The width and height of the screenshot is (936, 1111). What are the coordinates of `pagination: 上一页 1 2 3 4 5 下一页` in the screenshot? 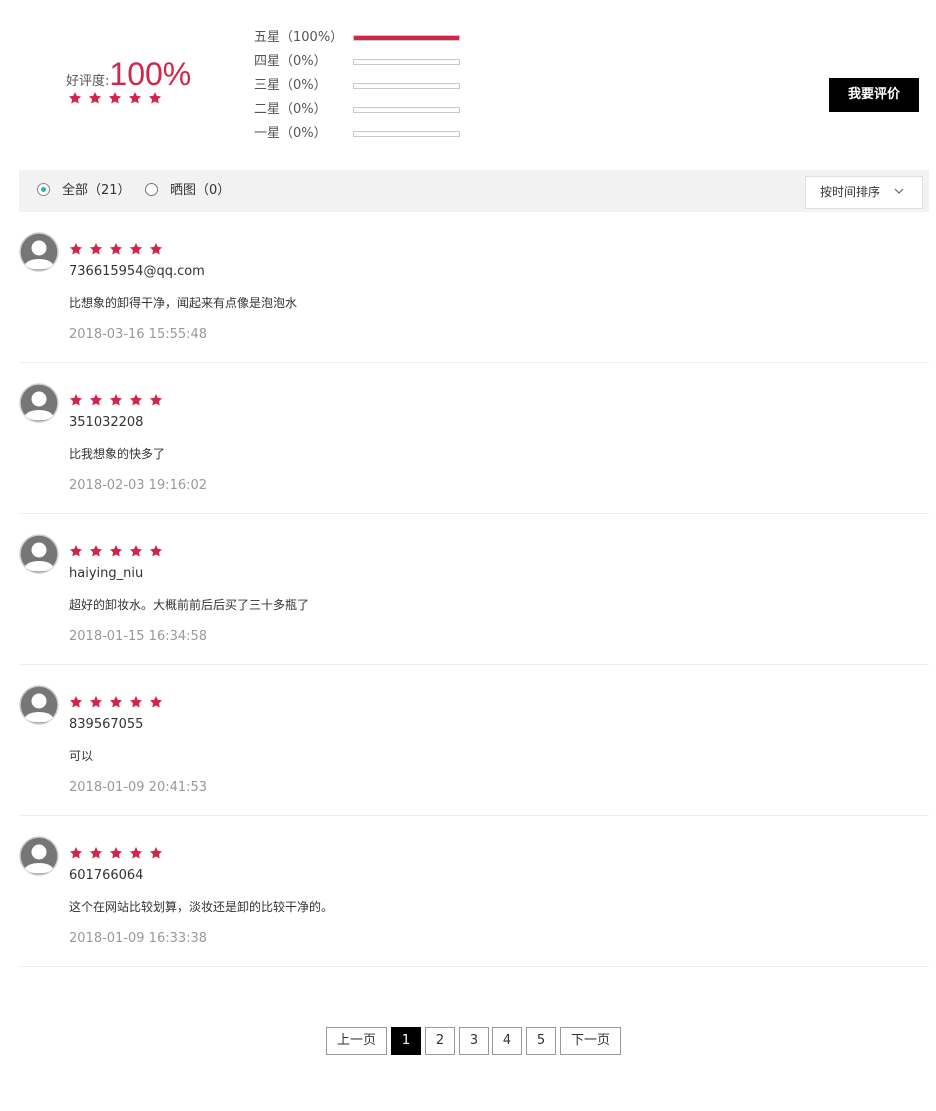 It's located at (468, 1041).